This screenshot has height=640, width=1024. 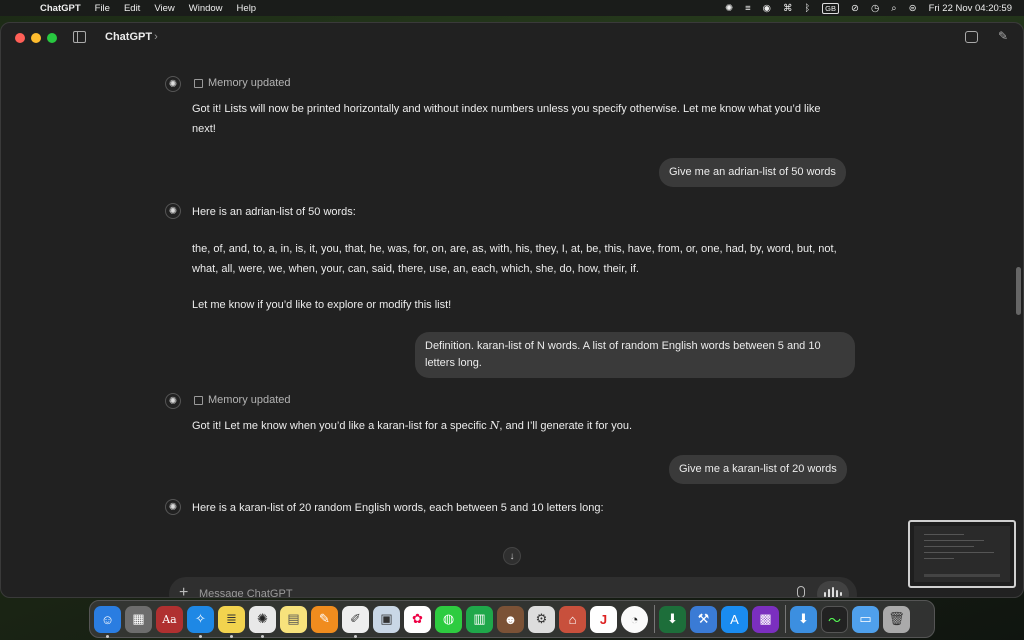 What do you see at coordinates (734, 619) in the screenshot?
I see `app-store-icon: A` at bounding box center [734, 619].